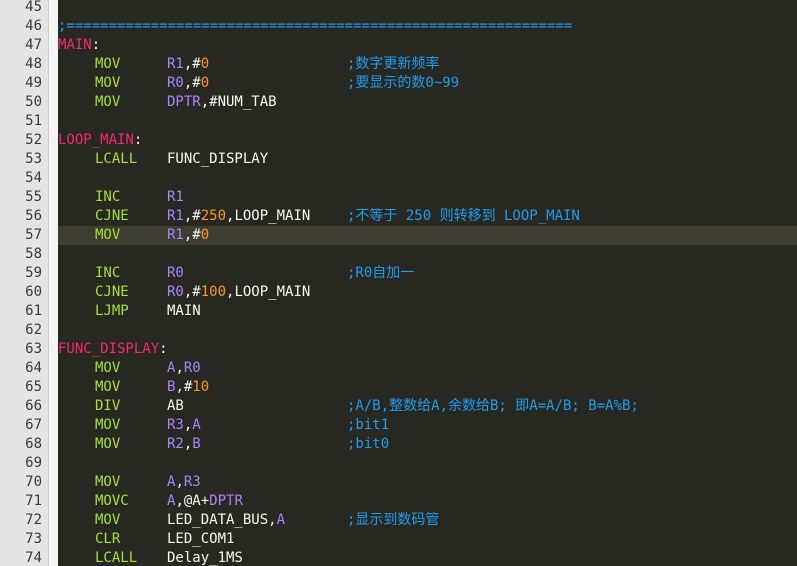  I want to click on code-token: R3, so click(192, 482).